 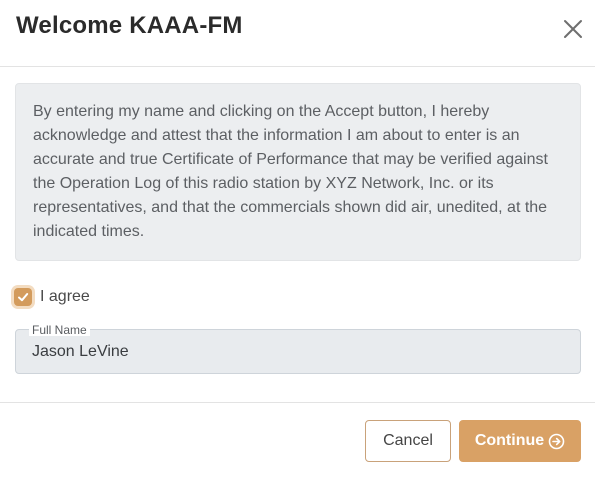 I want to click on continue-button: Continue, so click(x=520, y=441).